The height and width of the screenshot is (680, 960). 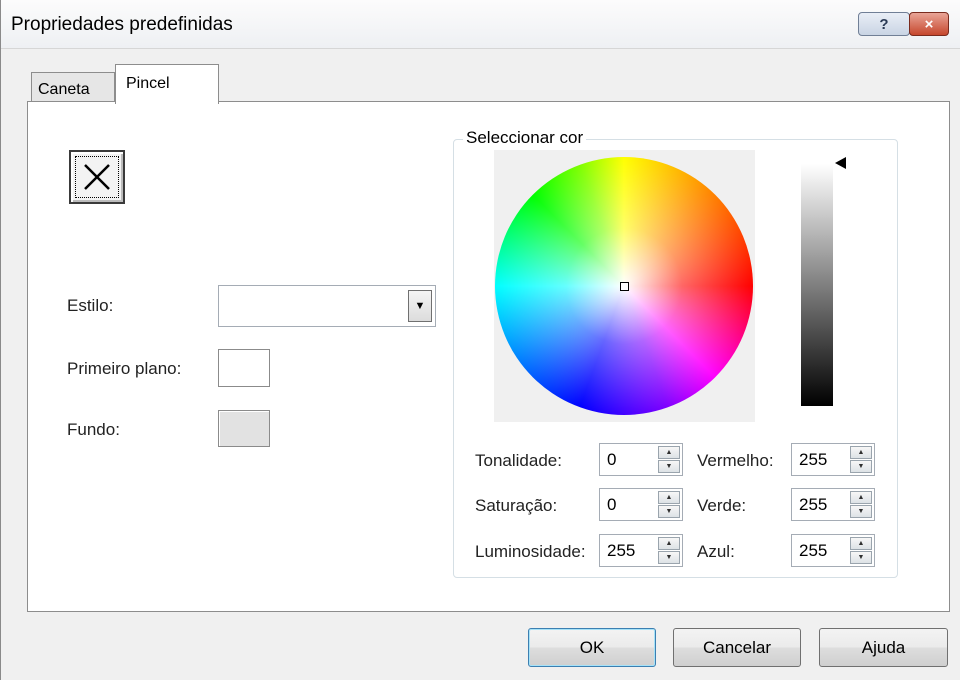 What do you see at coordinates (641, 504) in the screenshot?
I see `saturation-stepper: 0 ▲ ▼` at bounding box center [641, 504].